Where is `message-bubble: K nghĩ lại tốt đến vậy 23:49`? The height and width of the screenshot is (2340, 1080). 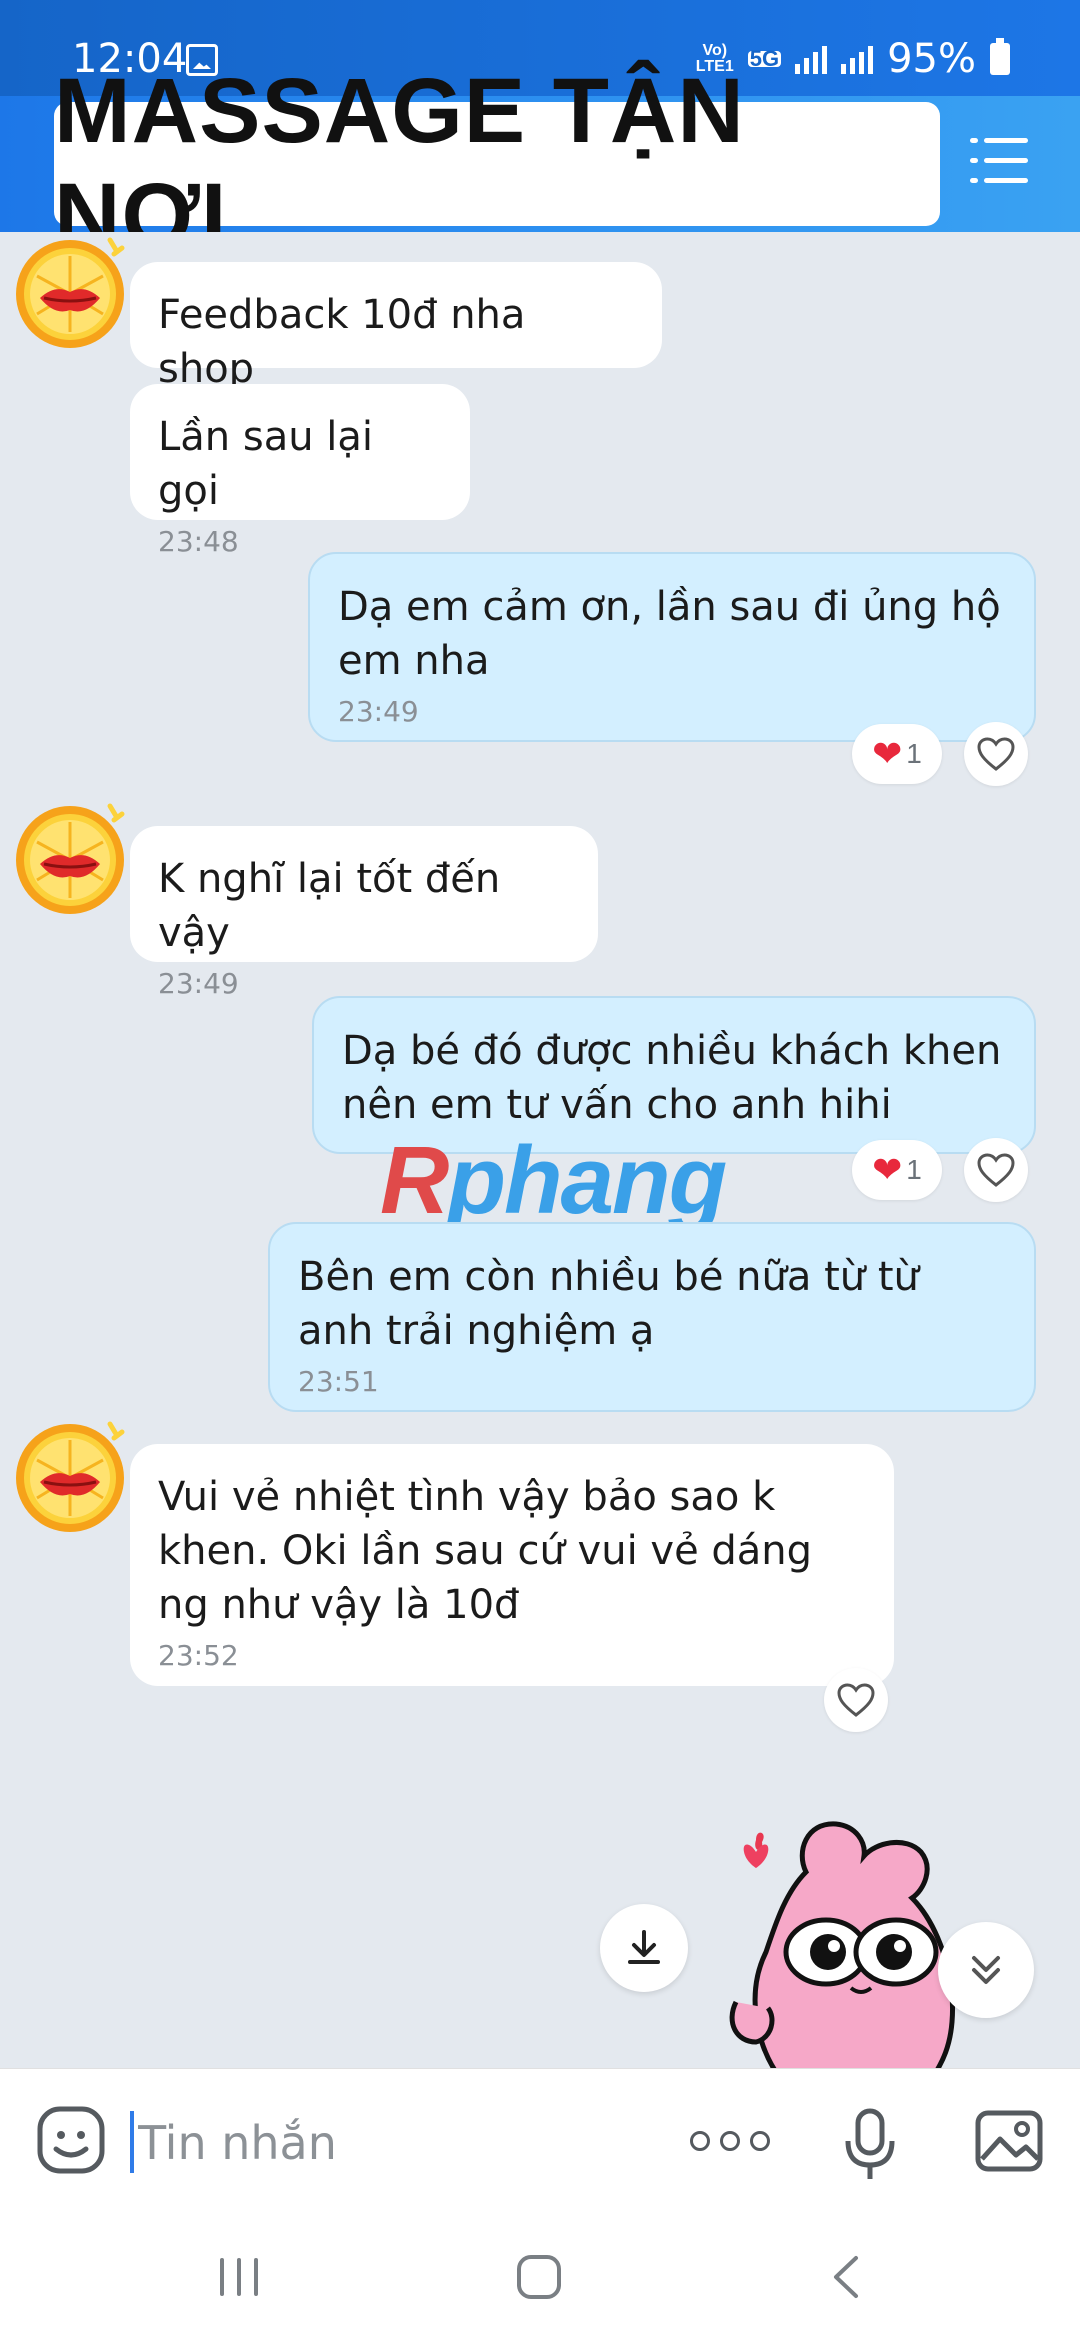 message-bubble: K nghĩ lại tốt đến vậy 23:49 is located at coordinates (364, 913).